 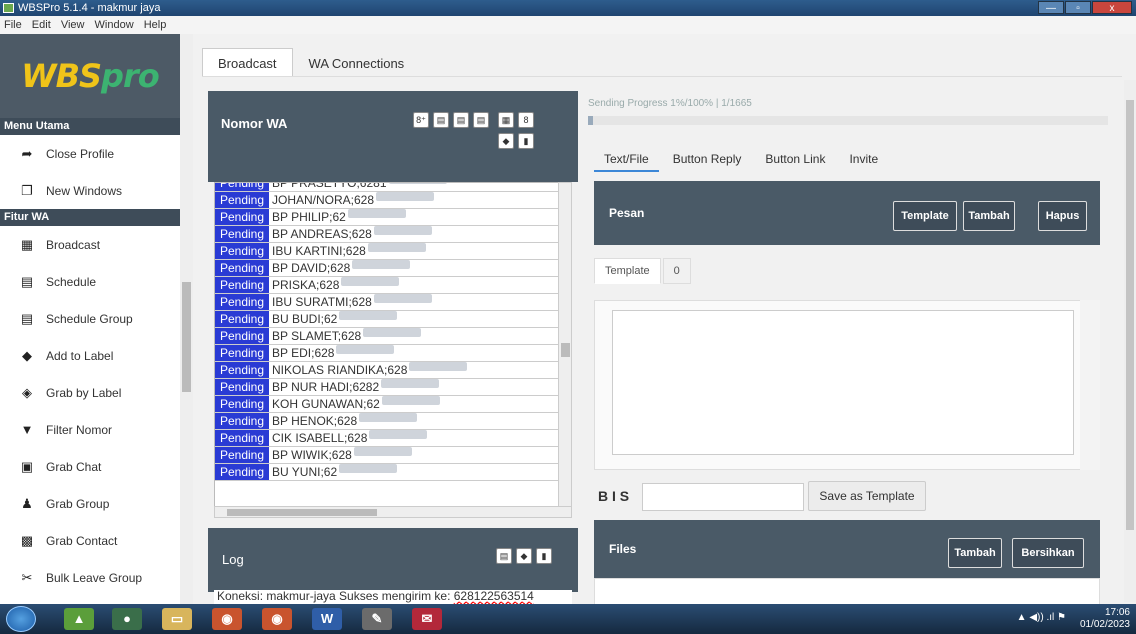 I want to click on tab-template: Template, so click(x=627, y=271).